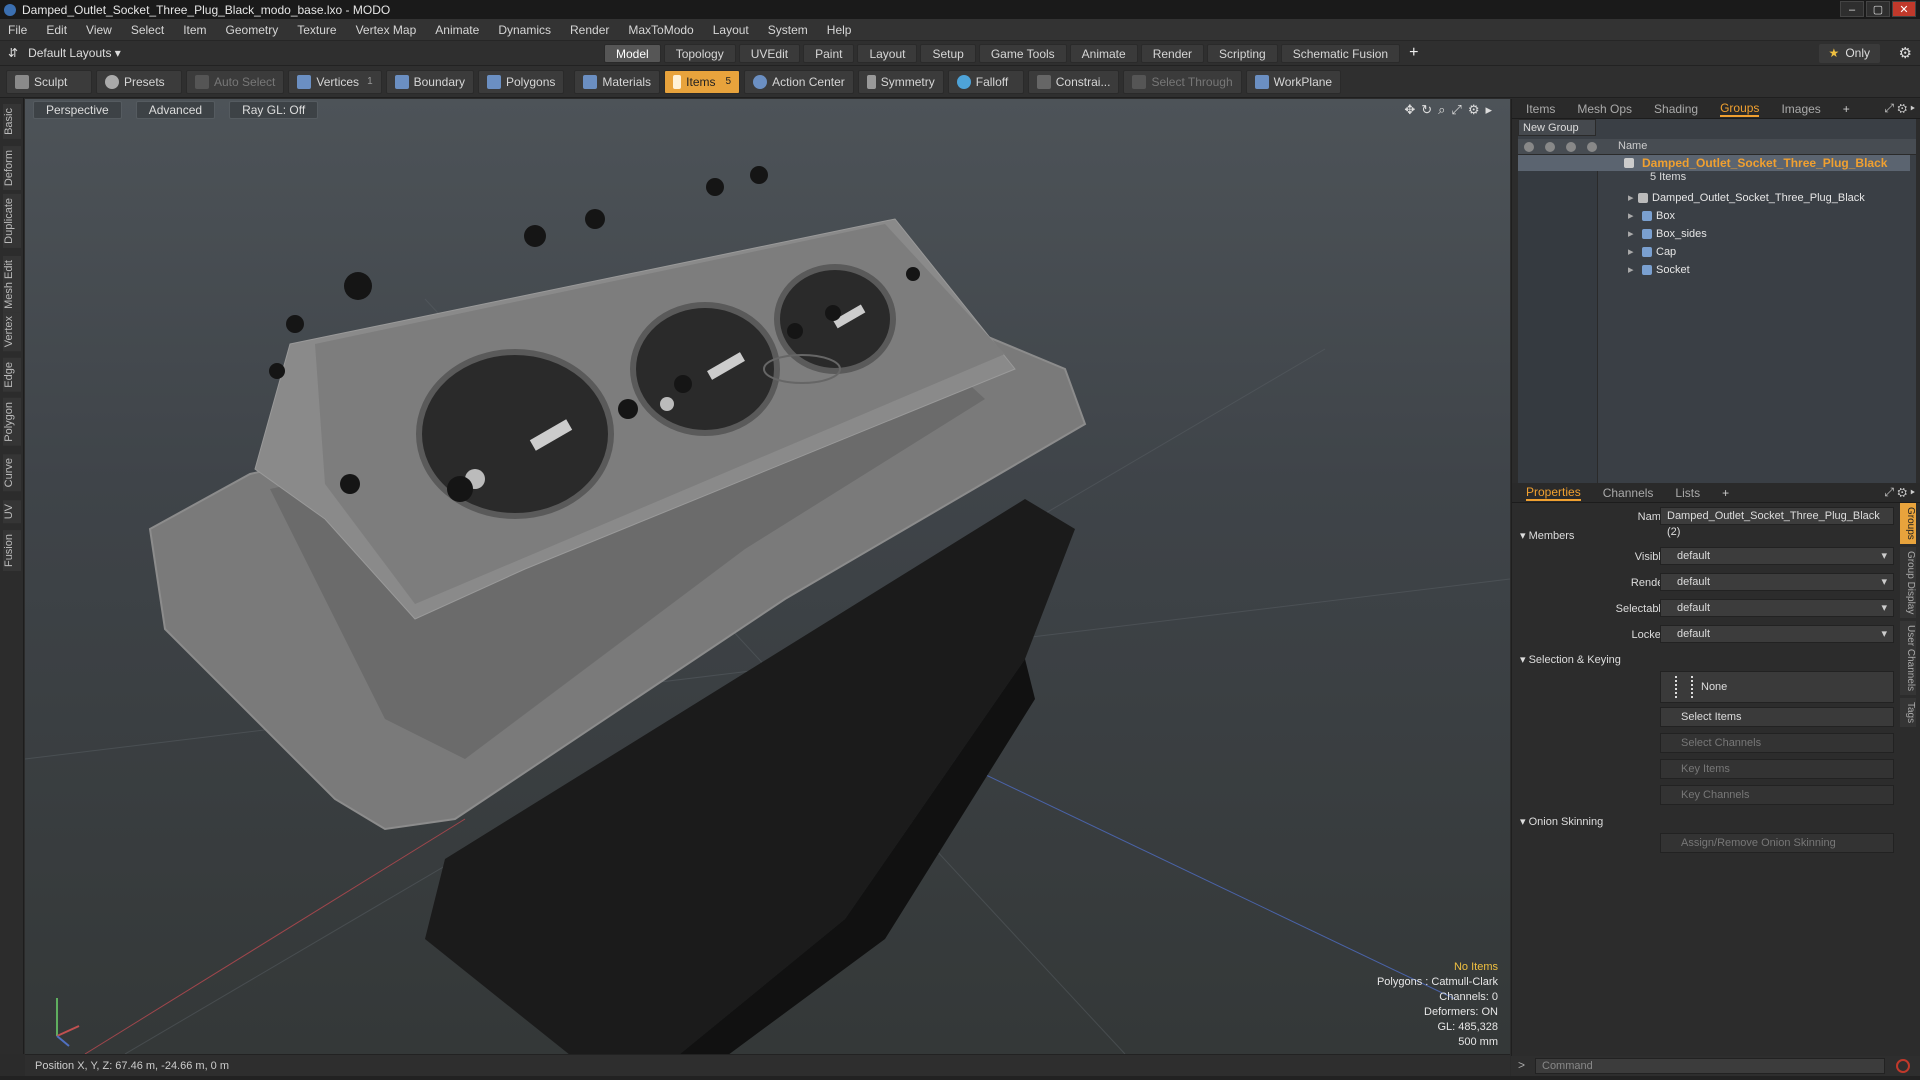 Image resolution: width=1920 pixels, height=1080 pixels. I want to click on left-tab-vertex: Vertex, so click(12, 332).